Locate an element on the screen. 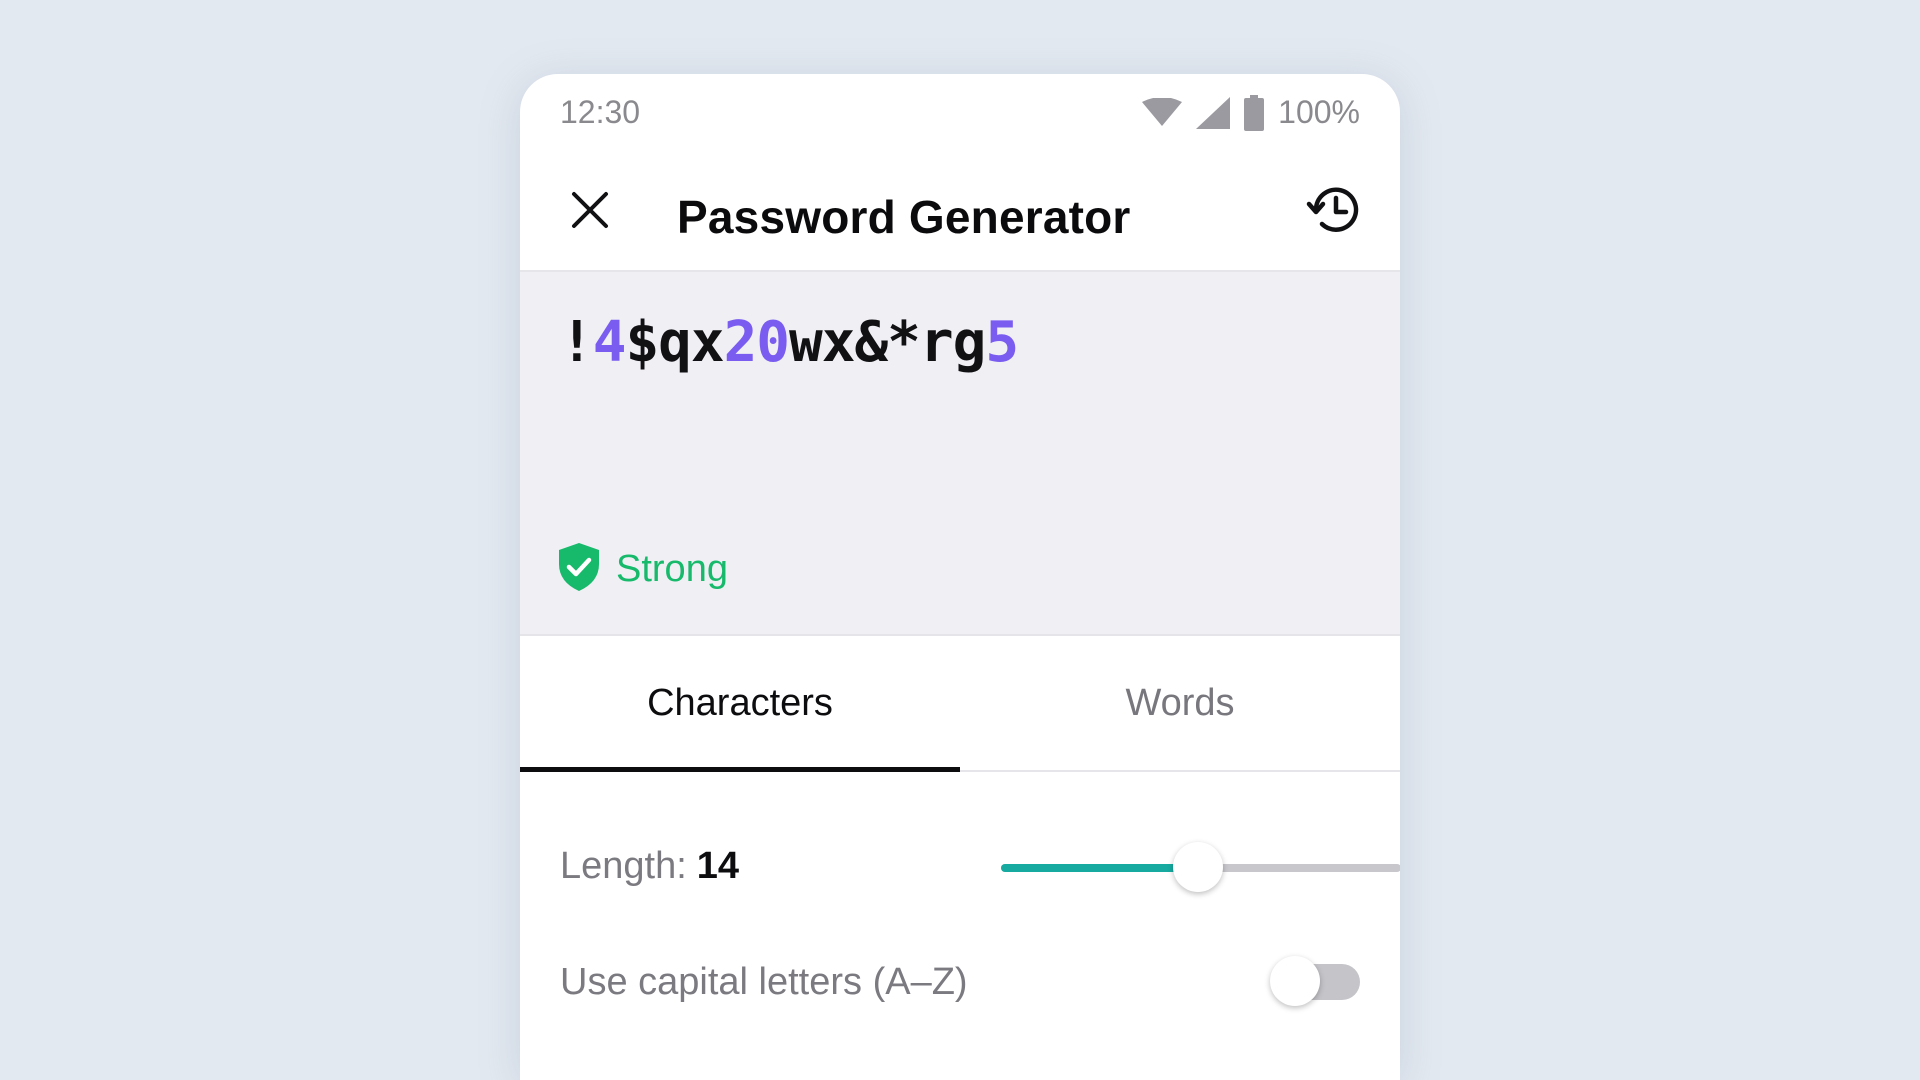  app-bar: Password Generator is located at coordinates (960, 213).